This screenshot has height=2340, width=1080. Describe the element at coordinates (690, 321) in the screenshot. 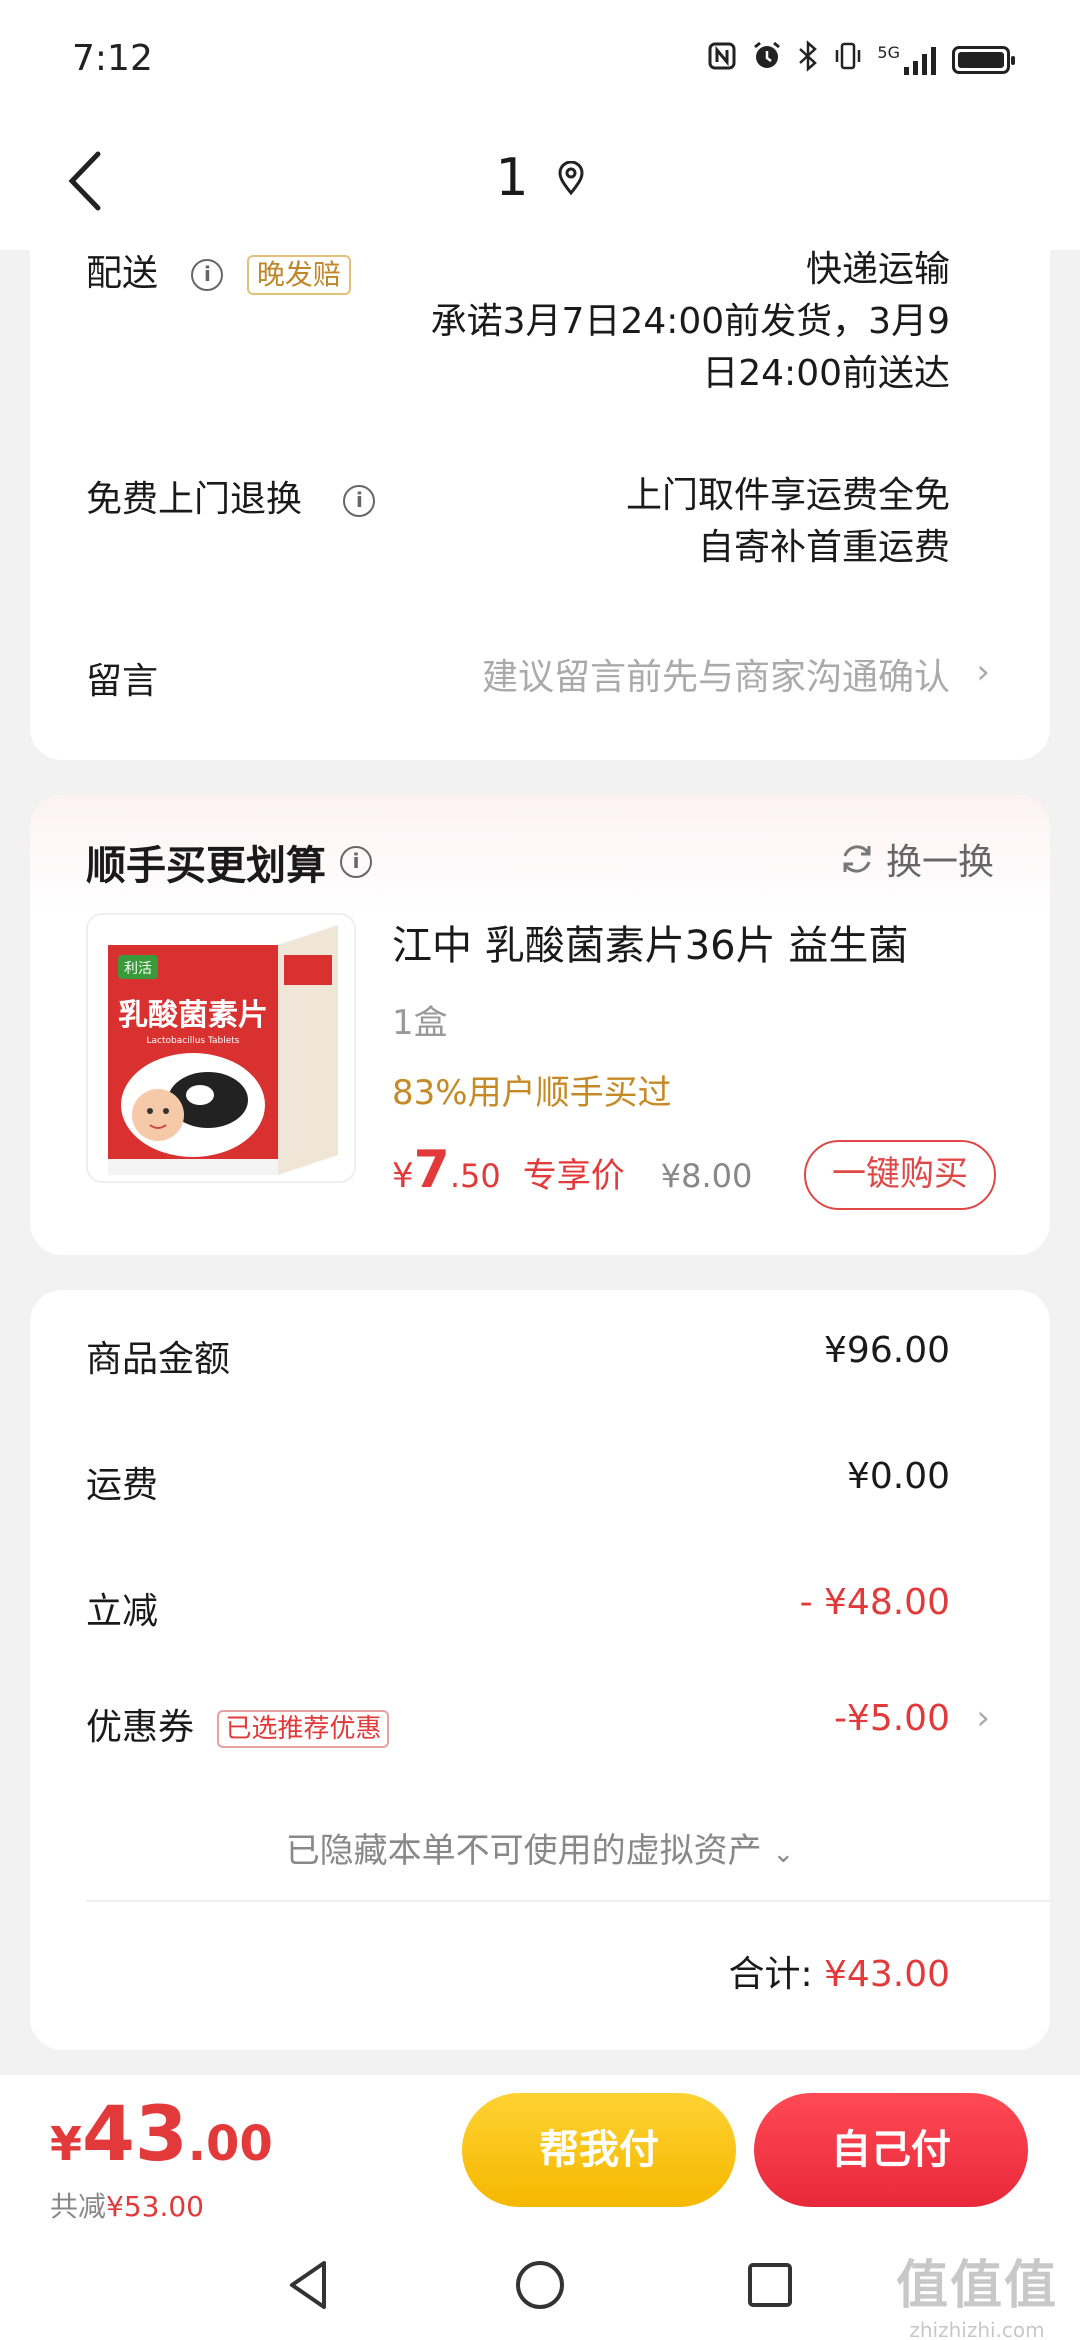

I see `delivery-promise-line1: 承诺3月7日24:00前发货，3月9` at that location.